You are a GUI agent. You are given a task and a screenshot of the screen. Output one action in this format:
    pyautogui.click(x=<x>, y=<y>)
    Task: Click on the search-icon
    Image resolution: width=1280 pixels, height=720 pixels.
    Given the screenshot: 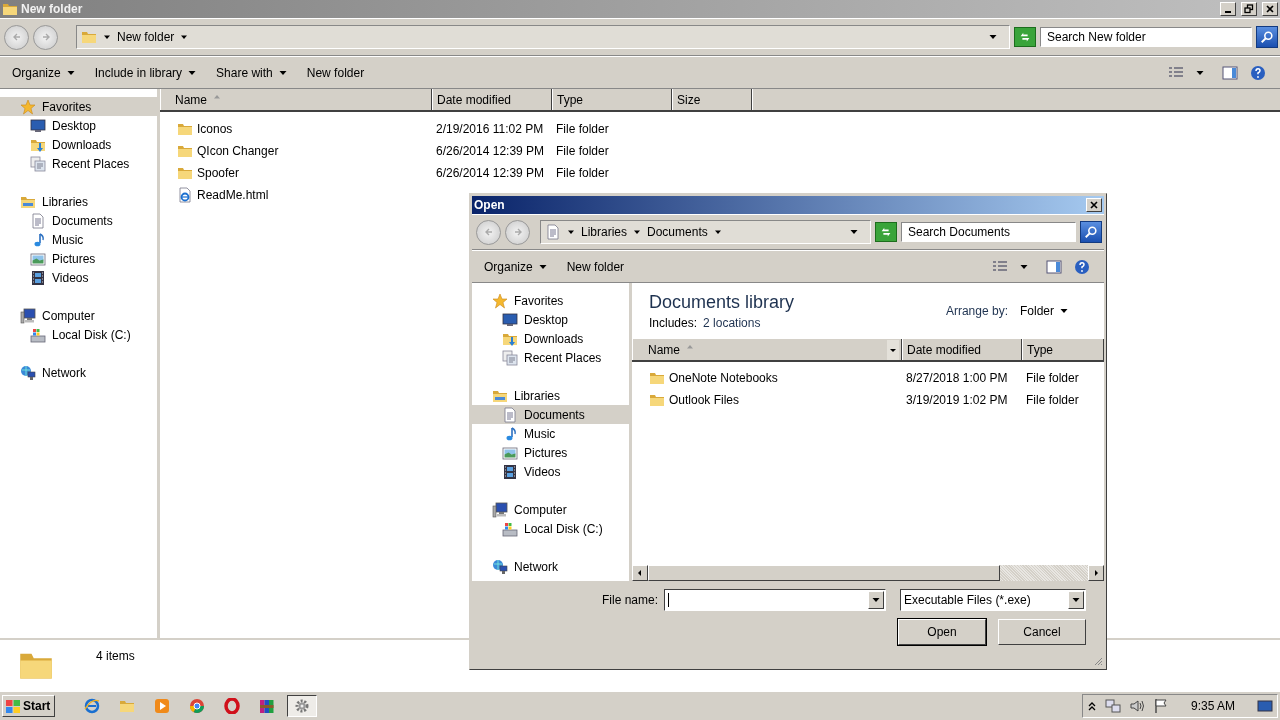 What is the action you would take?
    pyautogui.click(x=1267, y=37)
    